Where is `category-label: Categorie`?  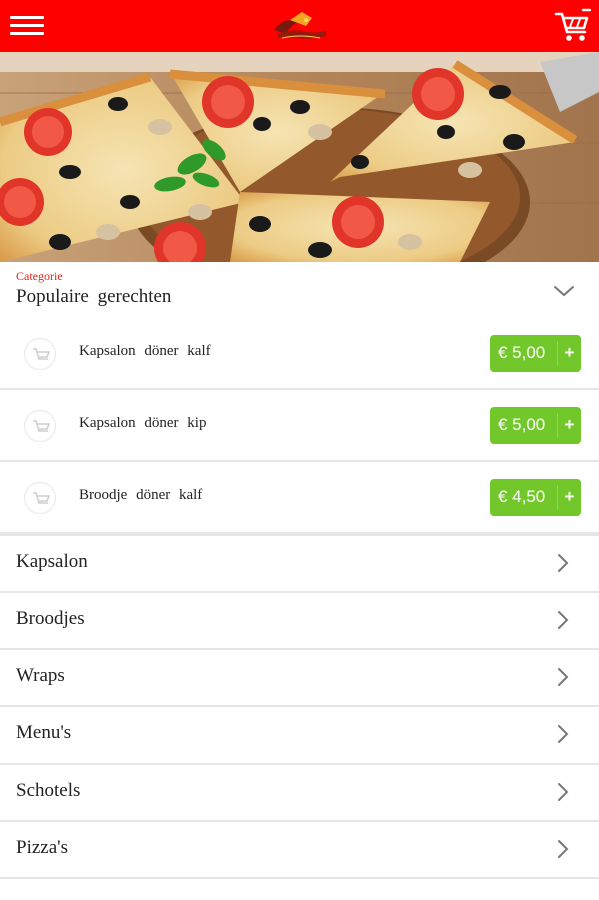
category-label: Categorie is located at coordinates (39, 276).